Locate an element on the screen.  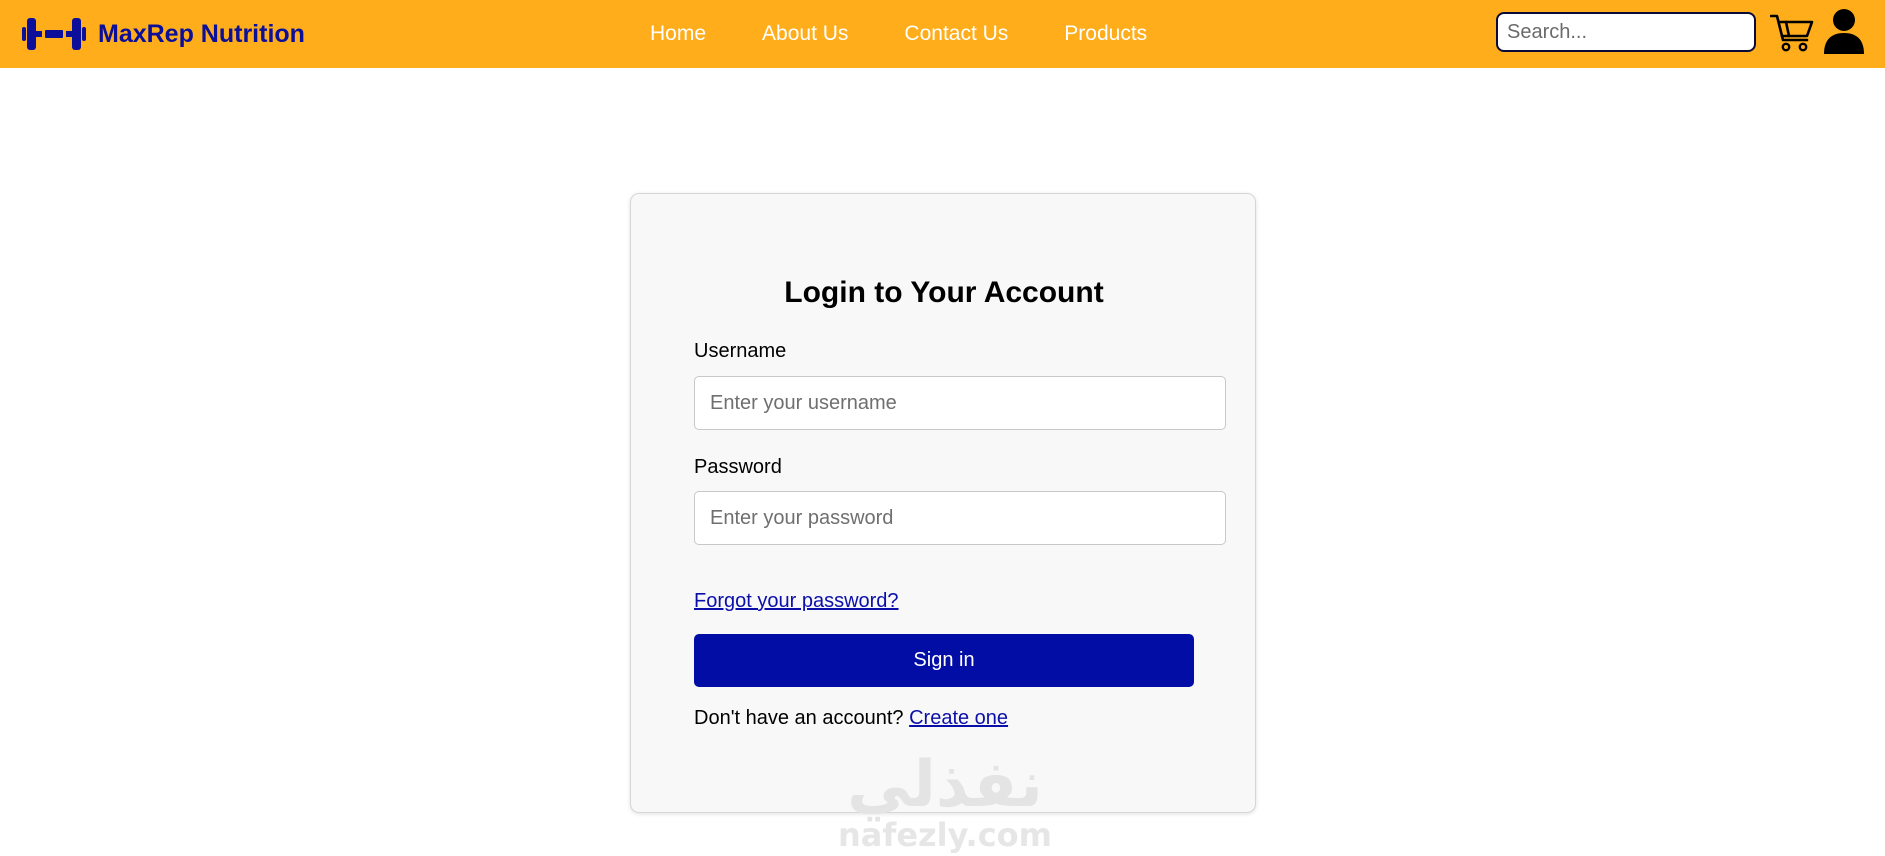
signup-prompt: Don't have an account? Create one is located at coordinates (851, 718).